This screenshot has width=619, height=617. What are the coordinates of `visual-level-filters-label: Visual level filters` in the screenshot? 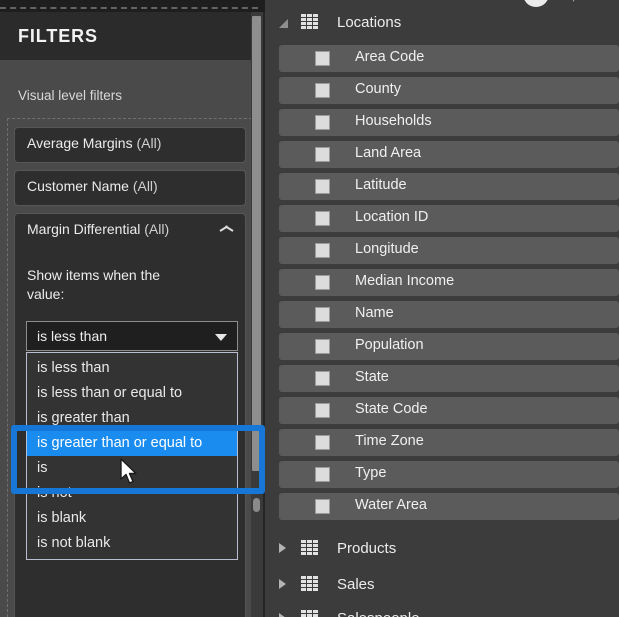 It's located at (70, 95).